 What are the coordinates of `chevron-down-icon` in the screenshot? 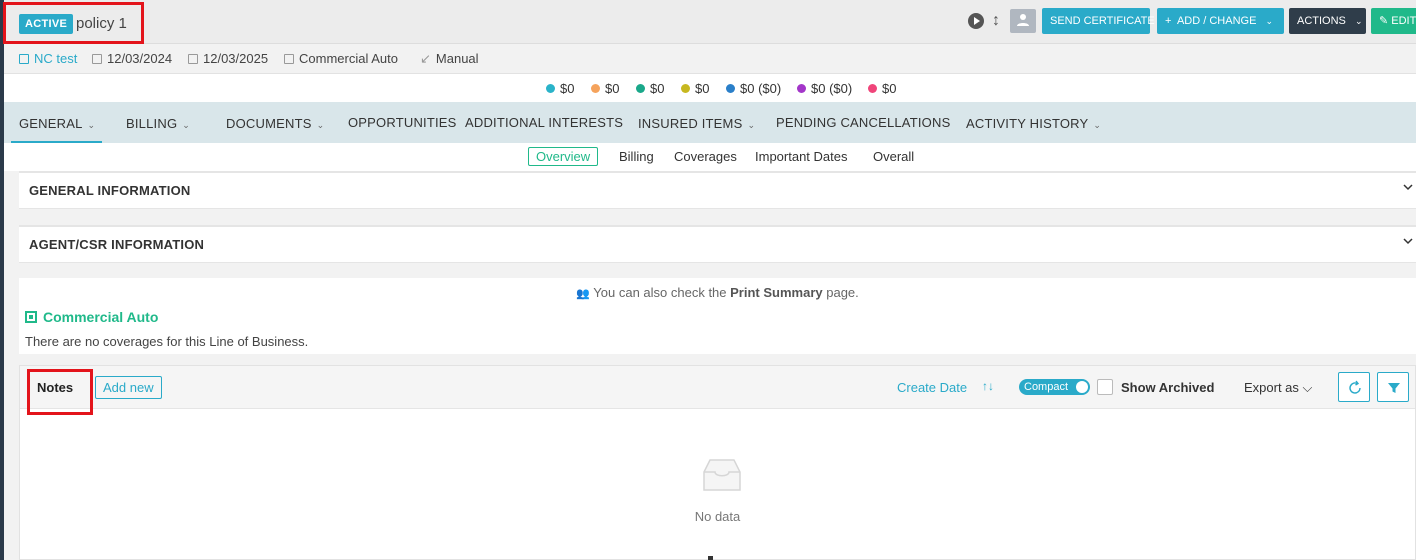 It's located at (1408, 187).